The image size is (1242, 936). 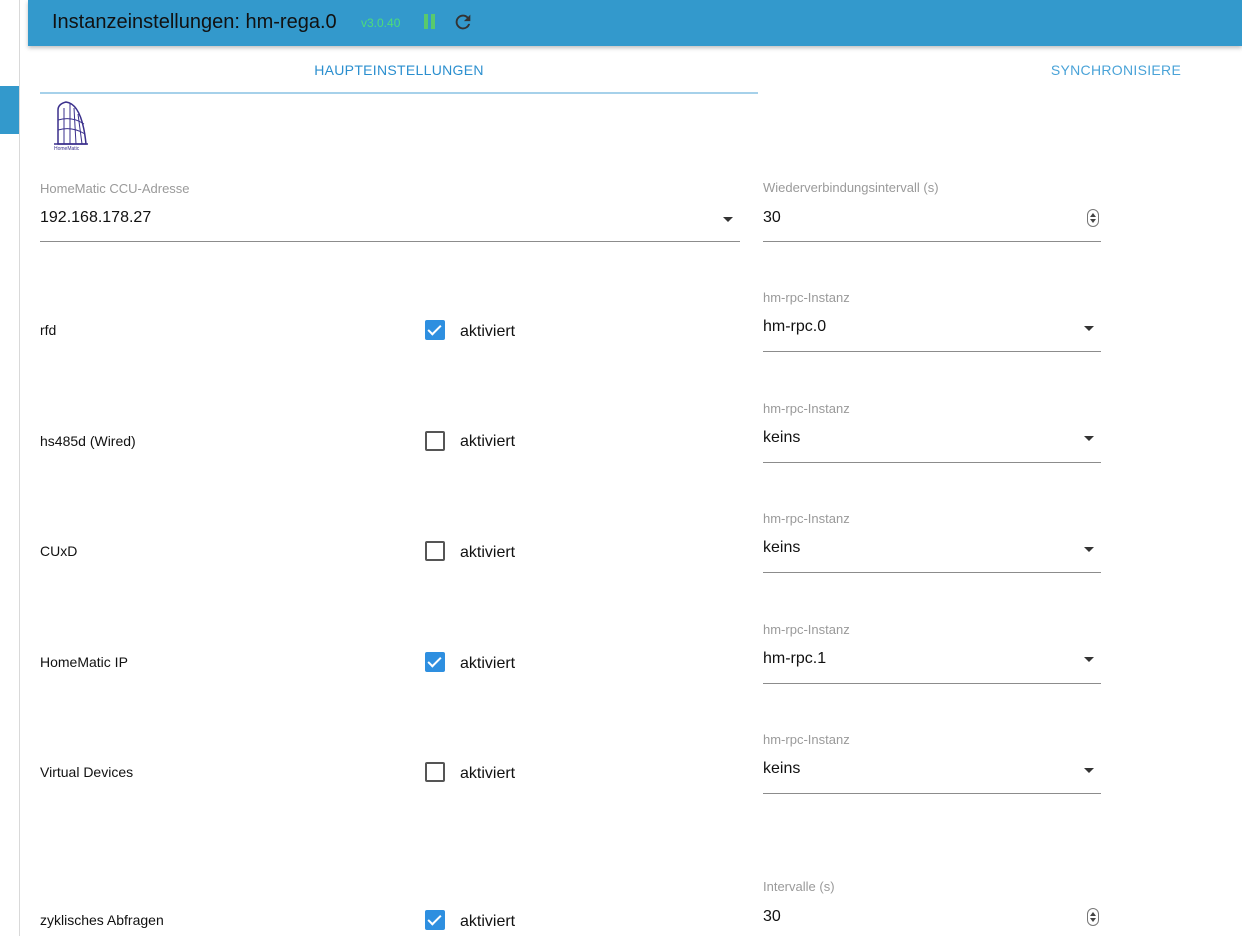 What do you see at coordinates (429, 22) in the screenshot?
I see `pause-icon` at bounding box center [429, 22].